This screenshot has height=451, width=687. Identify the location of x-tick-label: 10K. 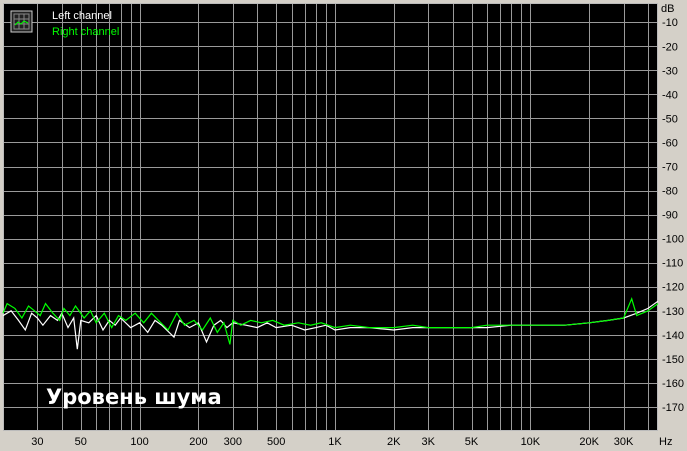
(531, 442).